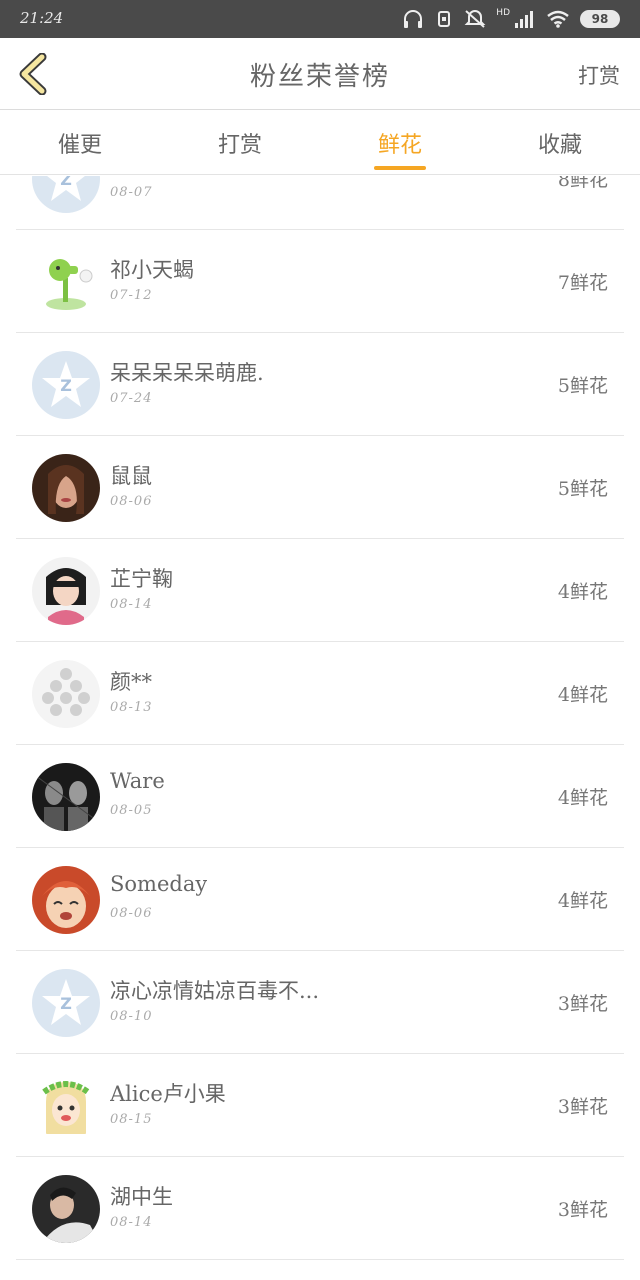  I want to click on wifi-icon, so click(558, 19).